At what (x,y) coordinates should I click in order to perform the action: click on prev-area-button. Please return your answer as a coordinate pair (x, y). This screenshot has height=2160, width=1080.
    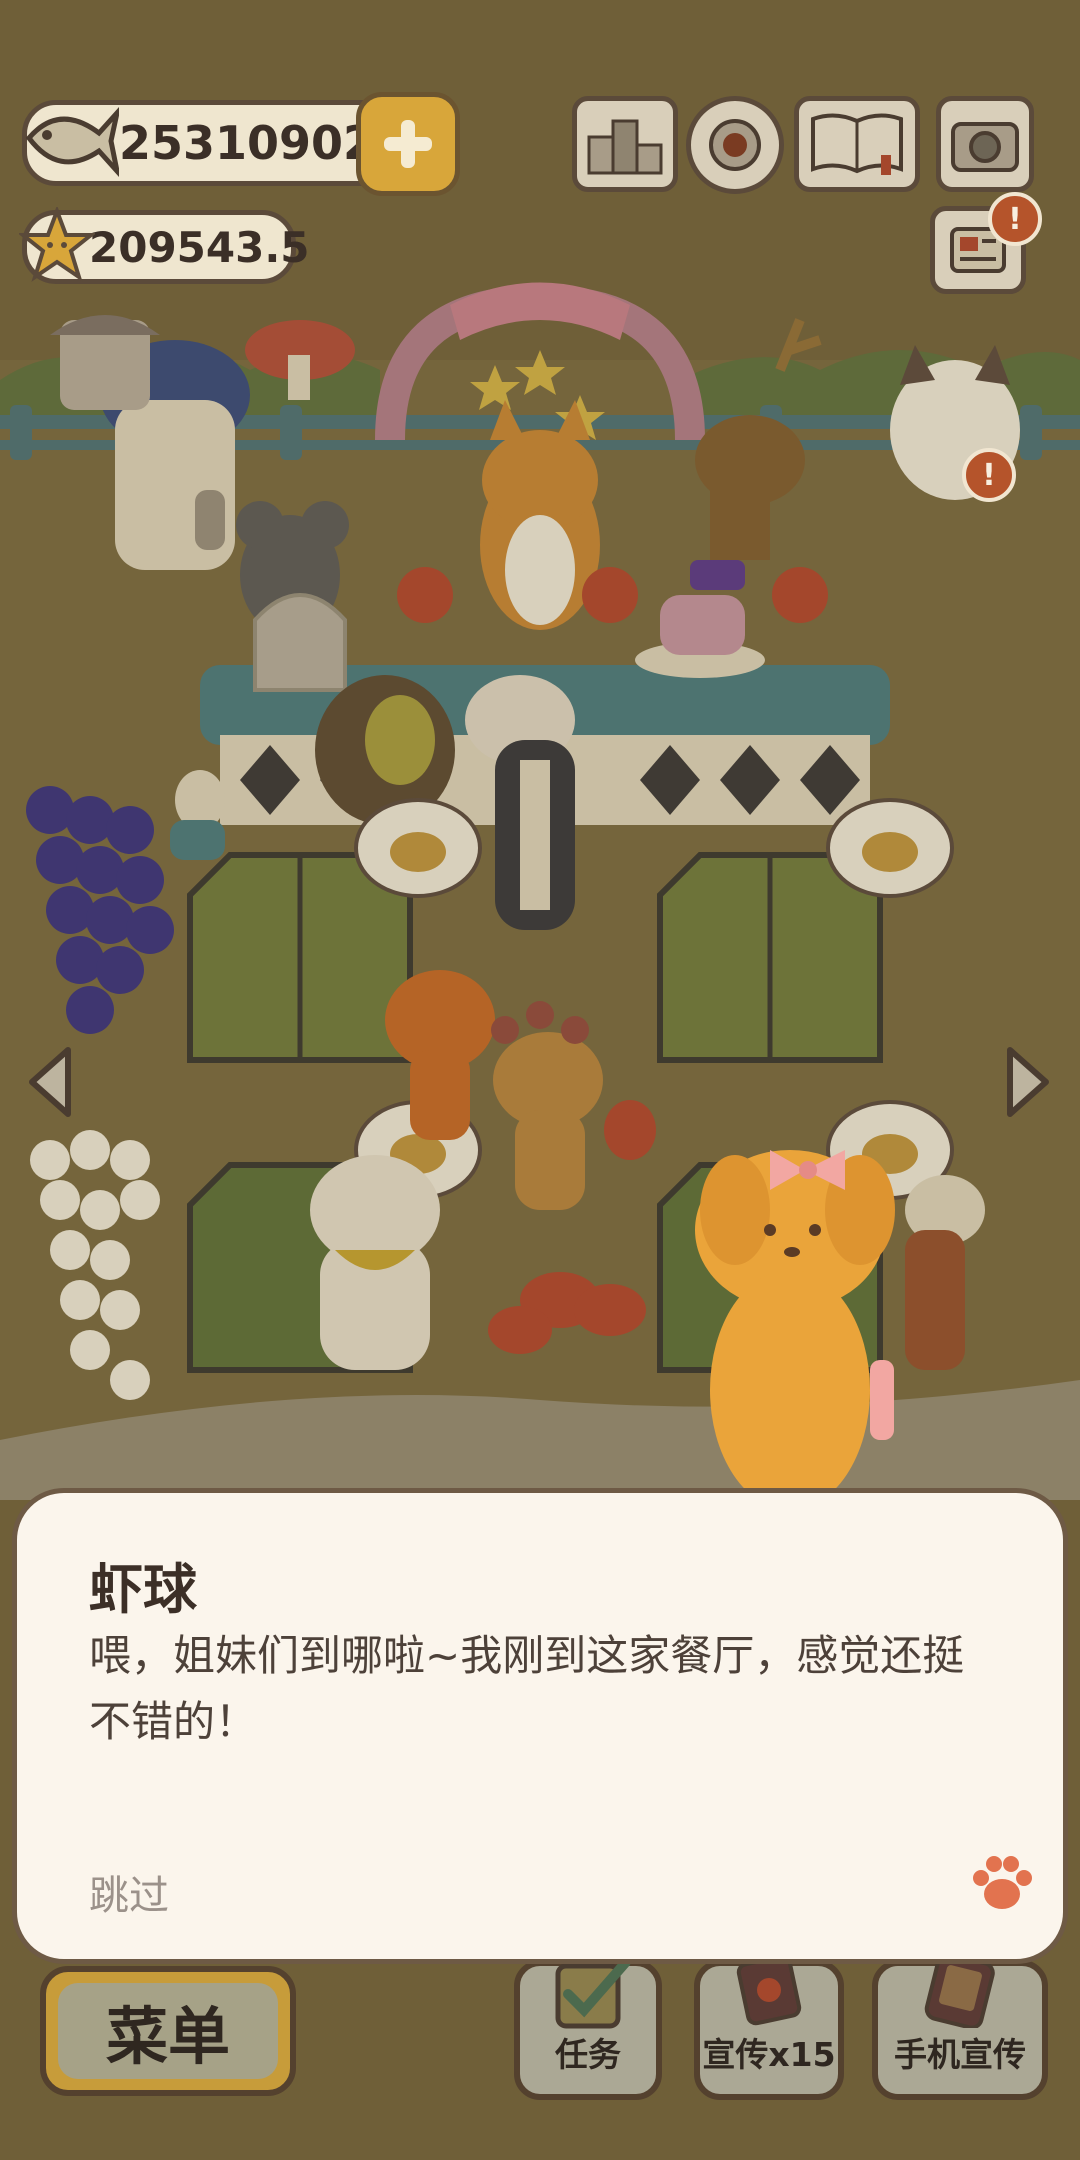
    Looking at the image, I should click on (50, 1082).